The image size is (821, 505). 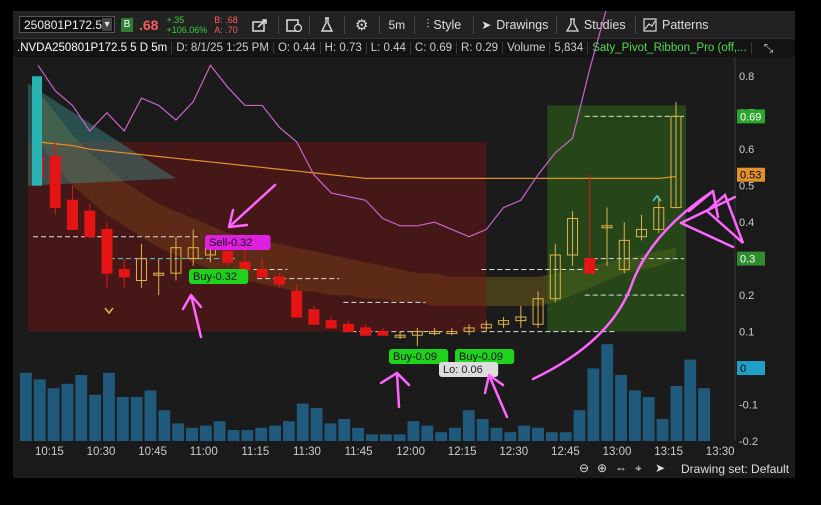 What do you see at coordinates (743, 369) in the screenshot?
I see `price-tag-label: 0` at bounding box center [743, 369].